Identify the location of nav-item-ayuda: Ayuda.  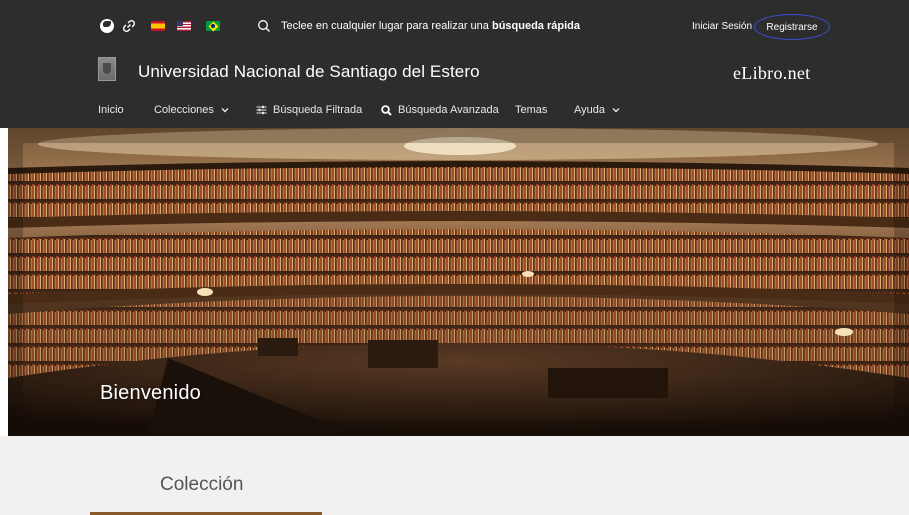
(597, 110).